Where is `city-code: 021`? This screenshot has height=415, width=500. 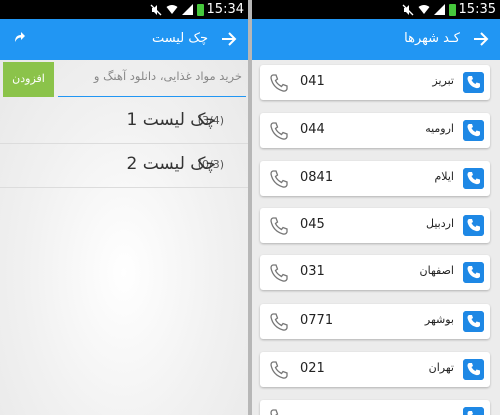 city-code: 021 is located at coordinates (312, 368).